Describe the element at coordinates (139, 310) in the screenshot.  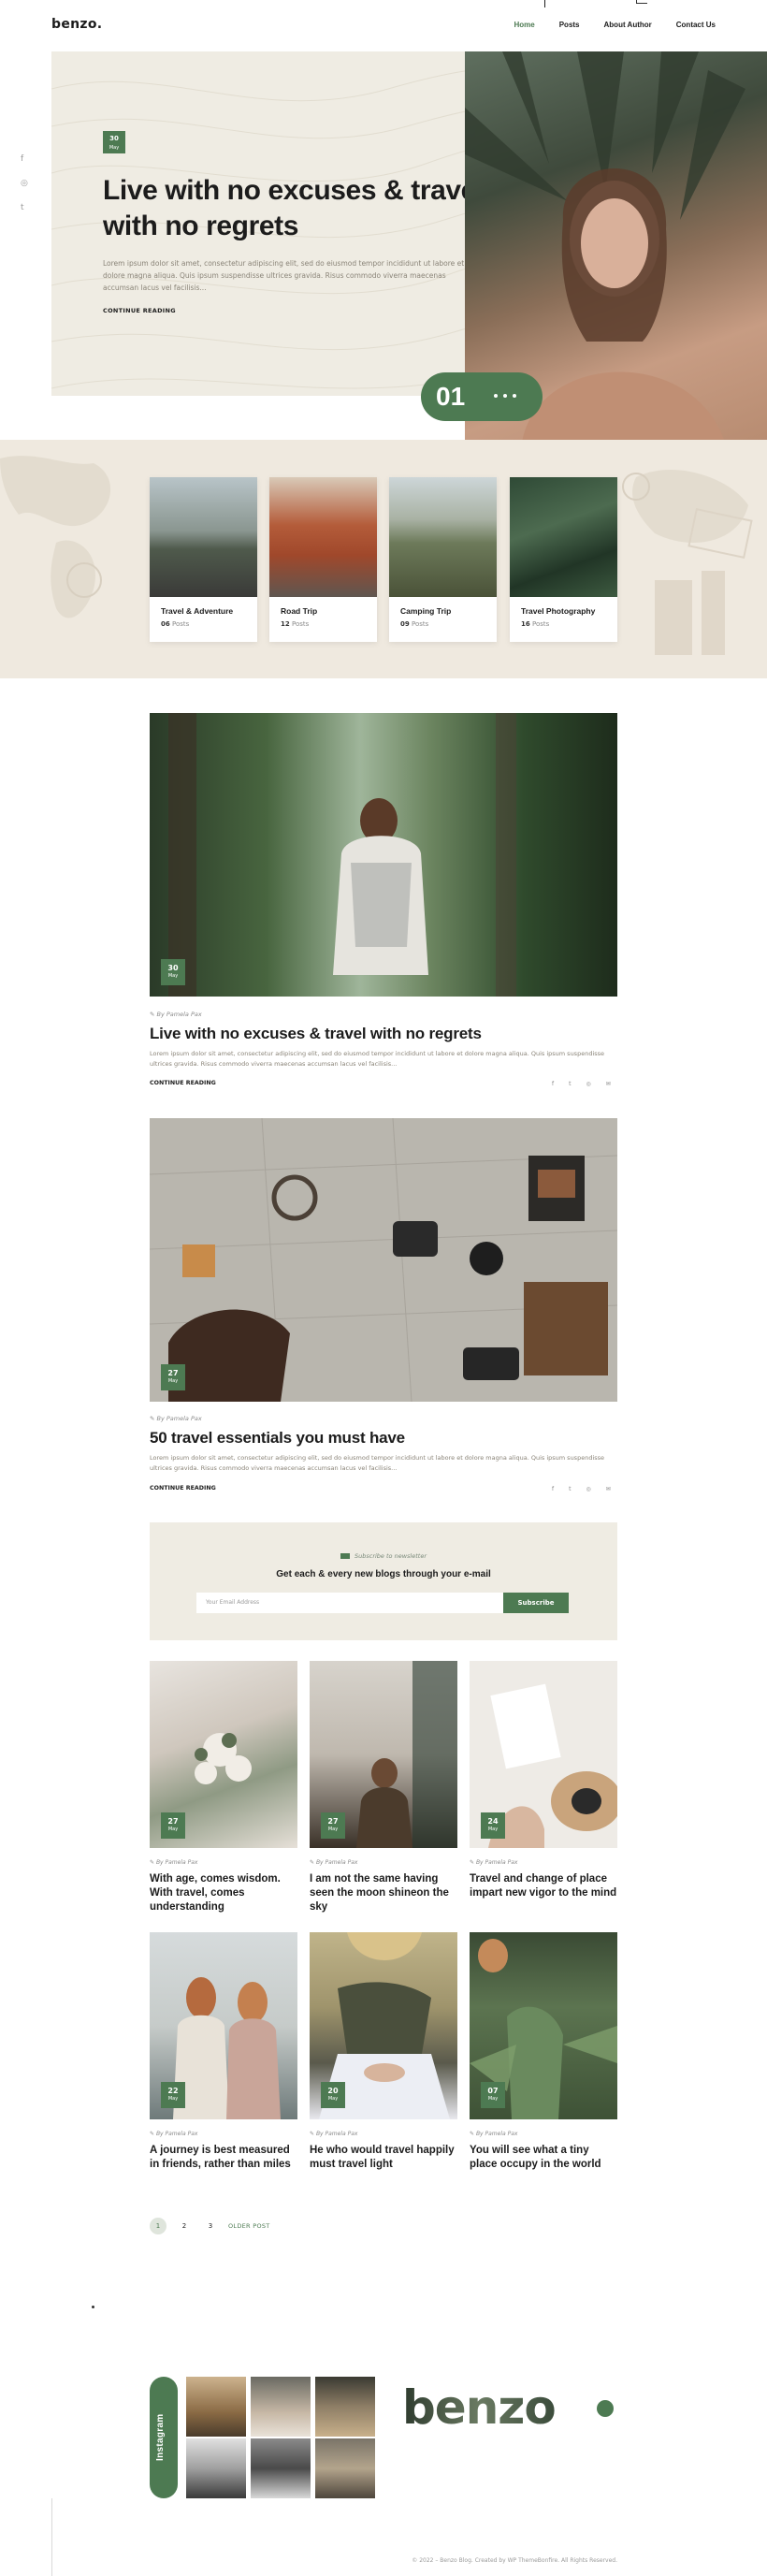
I see `hero-continue-reading: CONTINUE READING` at that location.